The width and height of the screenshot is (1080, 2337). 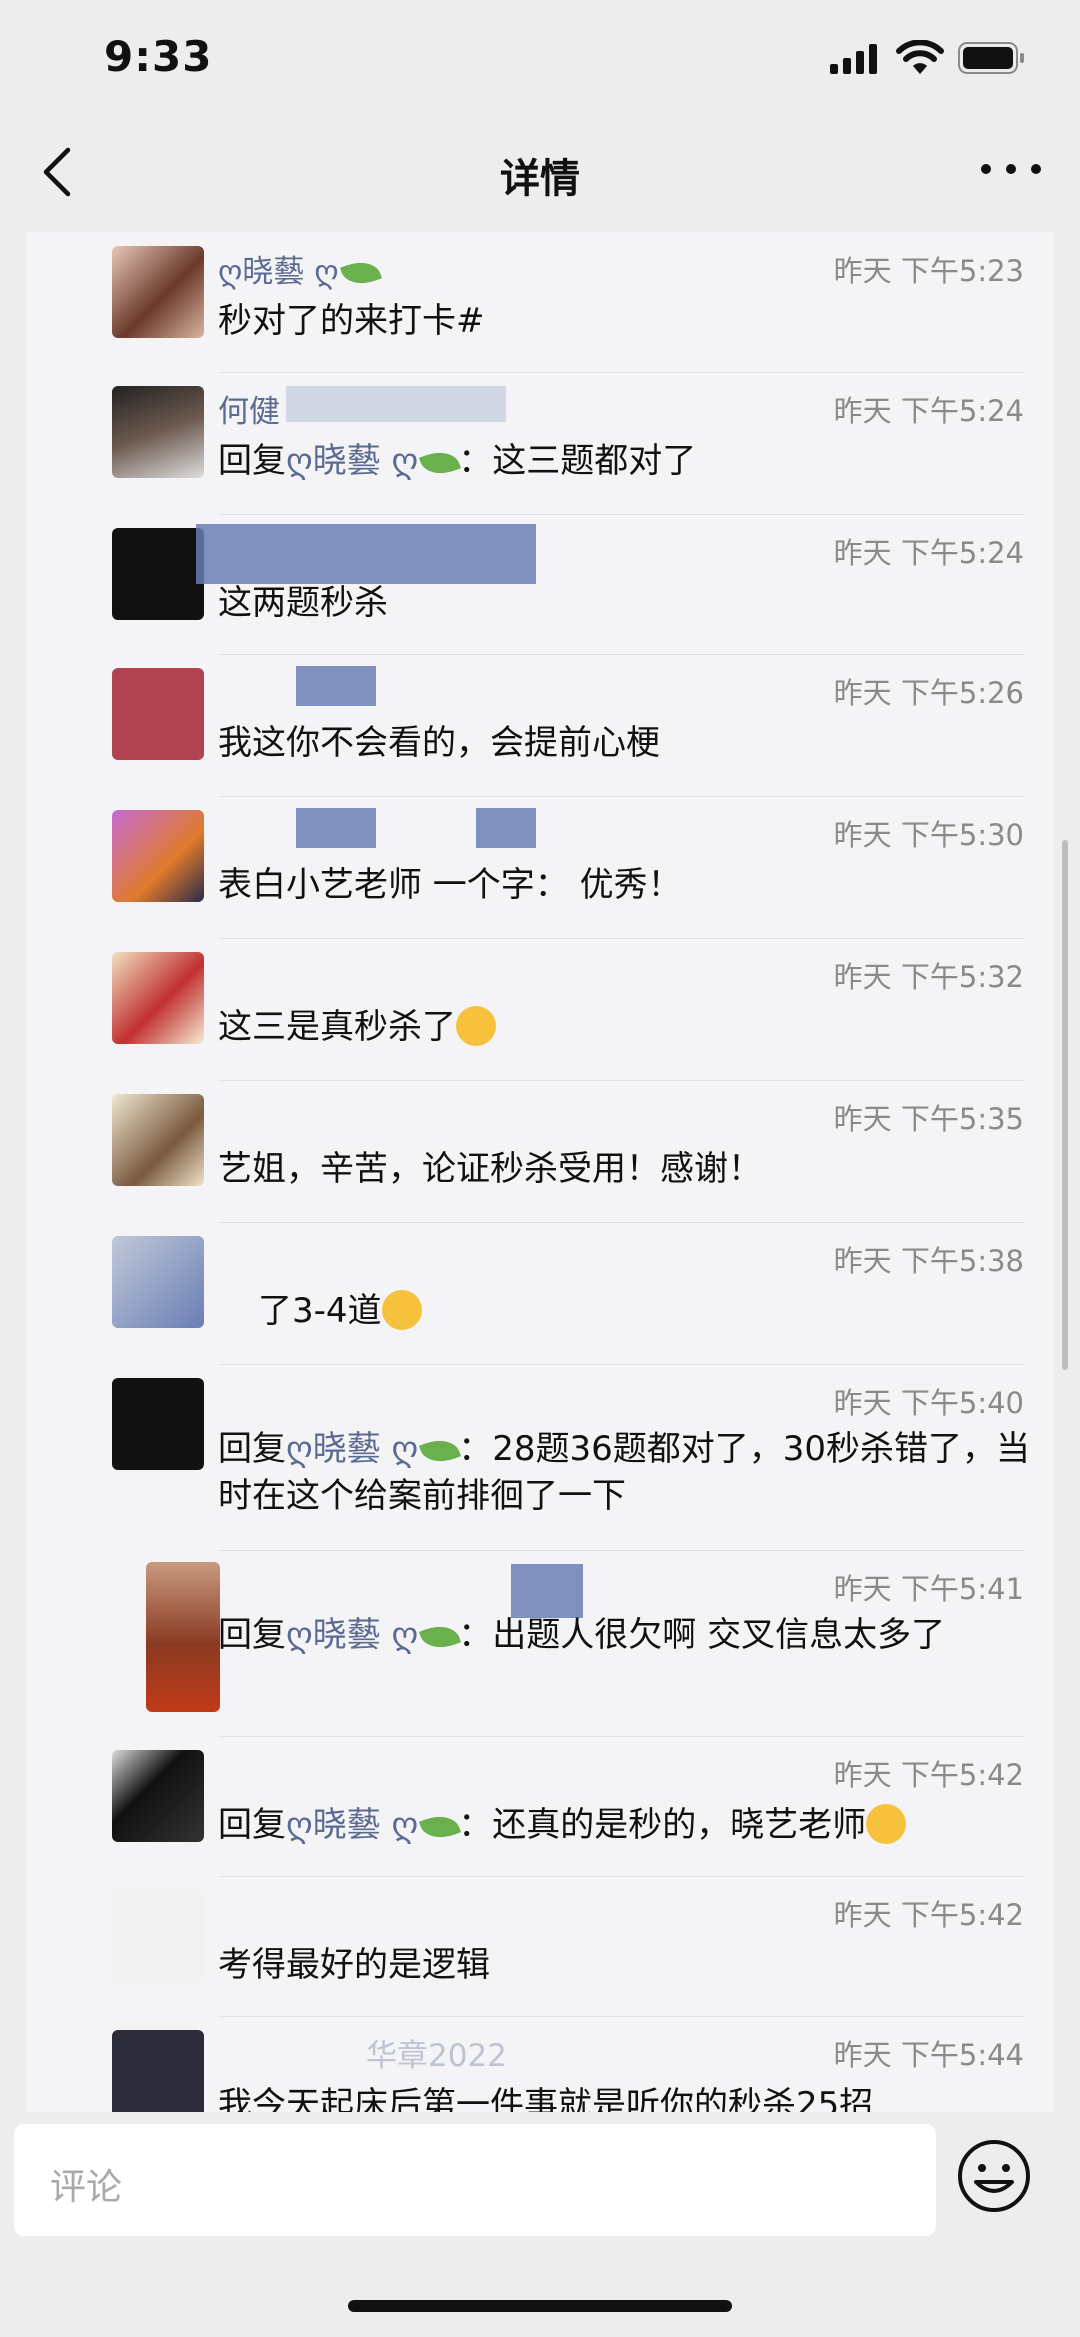 I want to click on comment-text: 我这你不会看的，会提前心梗, so click(x=439, y=743).